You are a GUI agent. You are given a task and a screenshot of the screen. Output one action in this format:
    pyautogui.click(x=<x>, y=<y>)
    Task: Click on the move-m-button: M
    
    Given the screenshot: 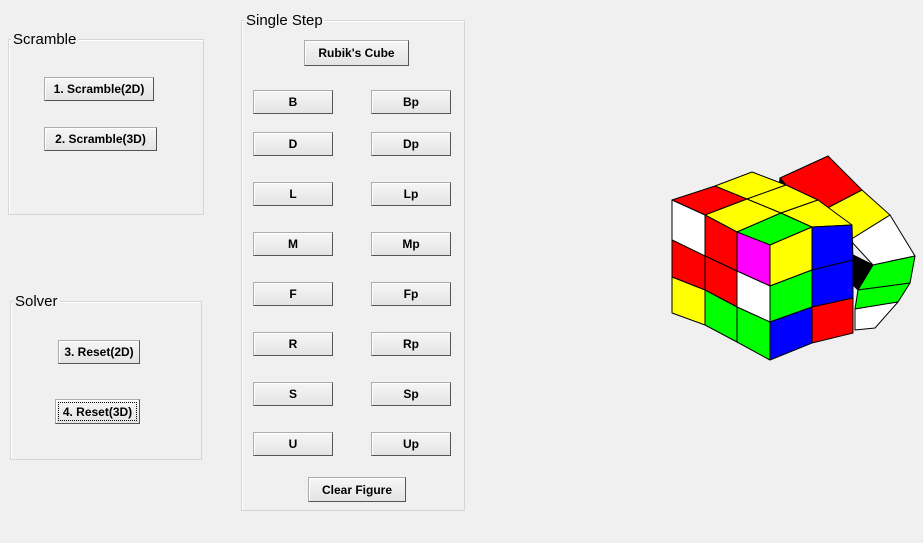 What is the action you would take?
    pyautogui.click(x=293, y=244)
    